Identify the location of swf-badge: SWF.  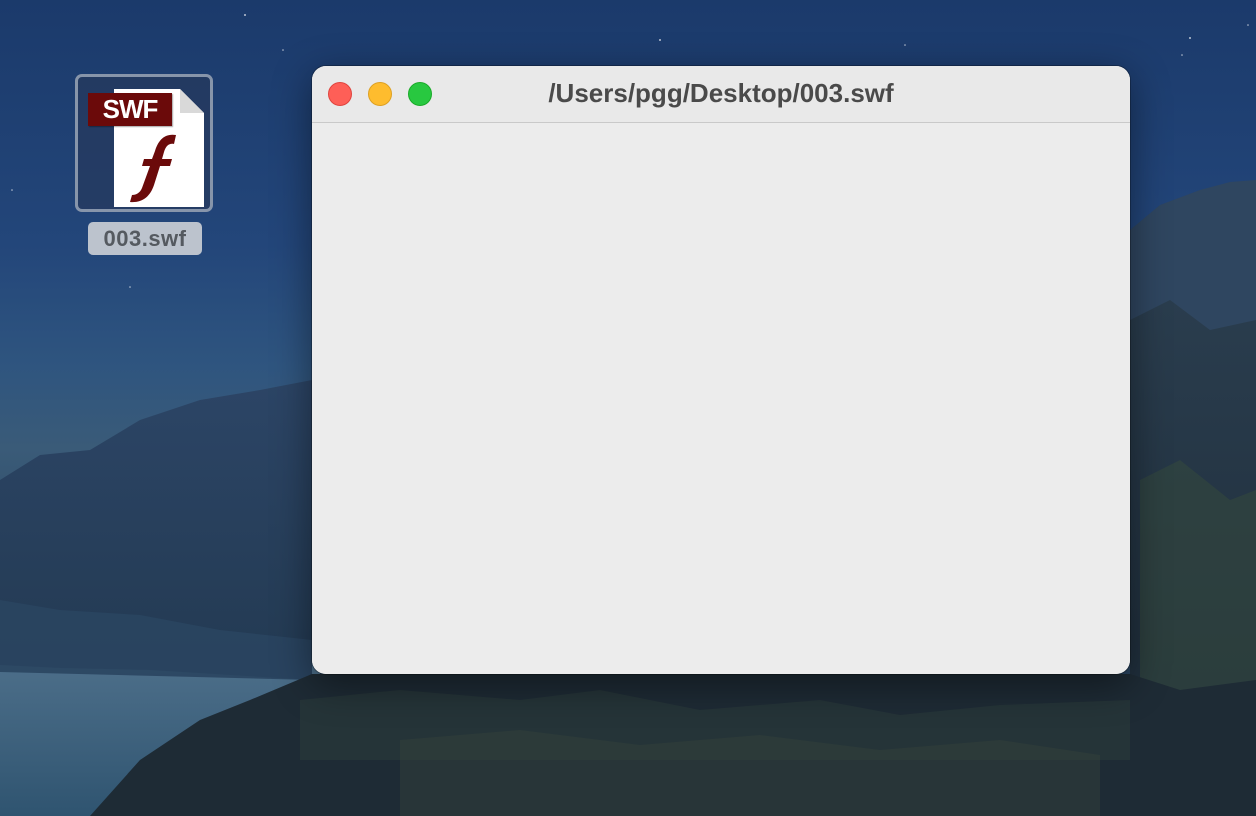
(130, 109).